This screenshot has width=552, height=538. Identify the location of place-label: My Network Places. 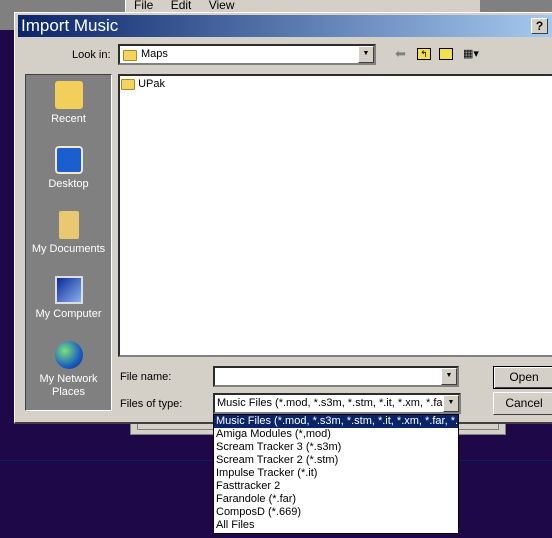
(68, 385).